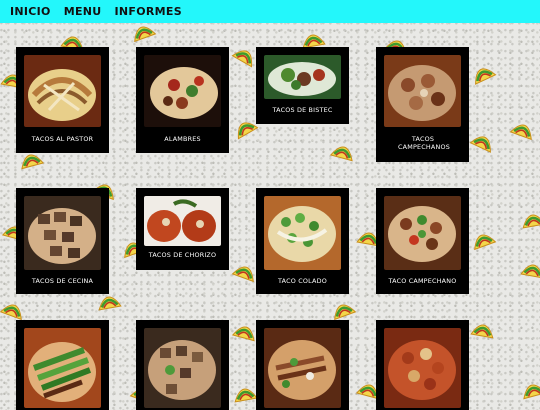 Image resolution: width=540 pixels, height=410 pixels. I want to click on top-nav-bar: INICIO MENU INFORMES, so click(270, 11).